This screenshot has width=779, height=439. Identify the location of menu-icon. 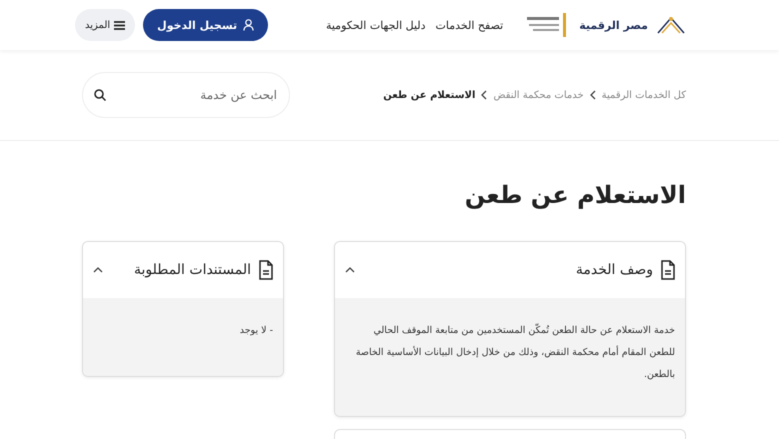
(120, 25).